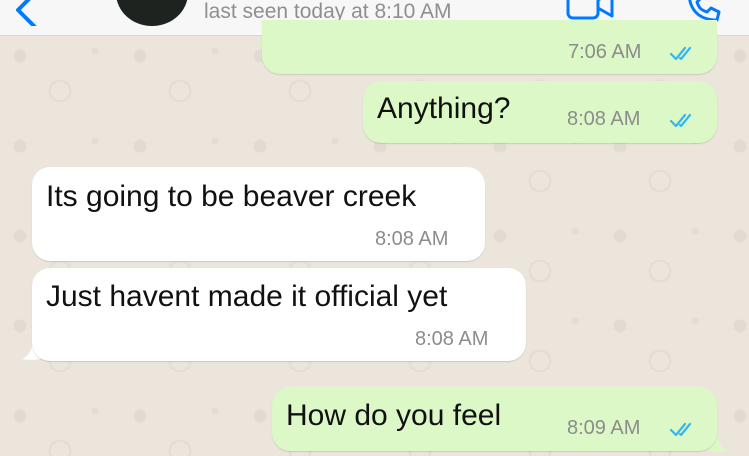 The image size is (749, 456). Describe the element at coordinates (258, 214) in the screenshot. I see `message-bubble-incoming: Its going to be beaver creek 8:08 AM` at that location.